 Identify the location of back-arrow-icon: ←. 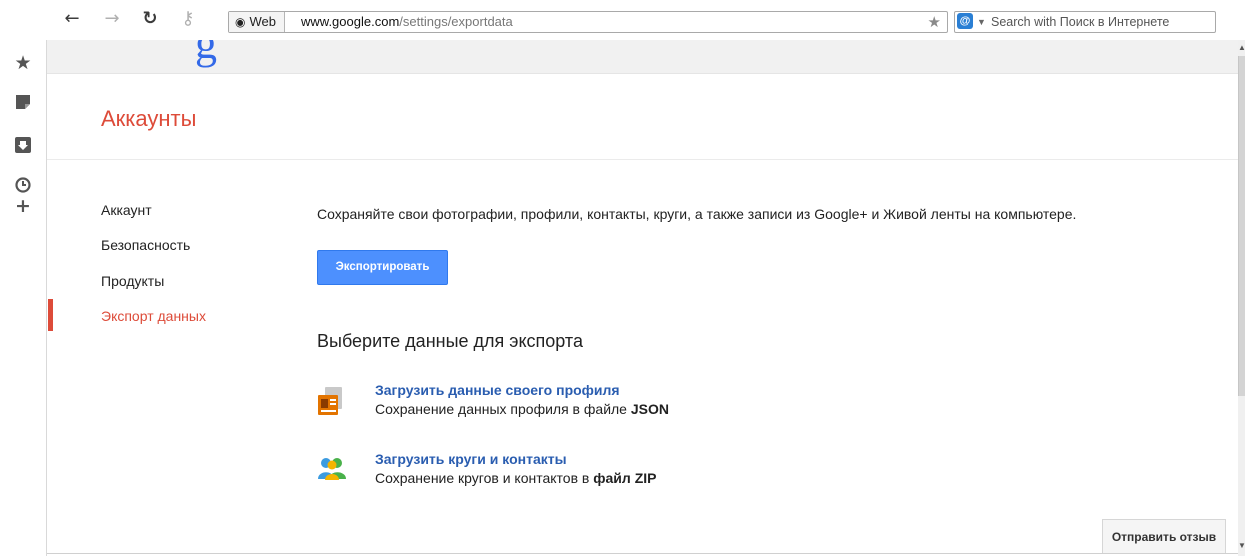
(72, 19).